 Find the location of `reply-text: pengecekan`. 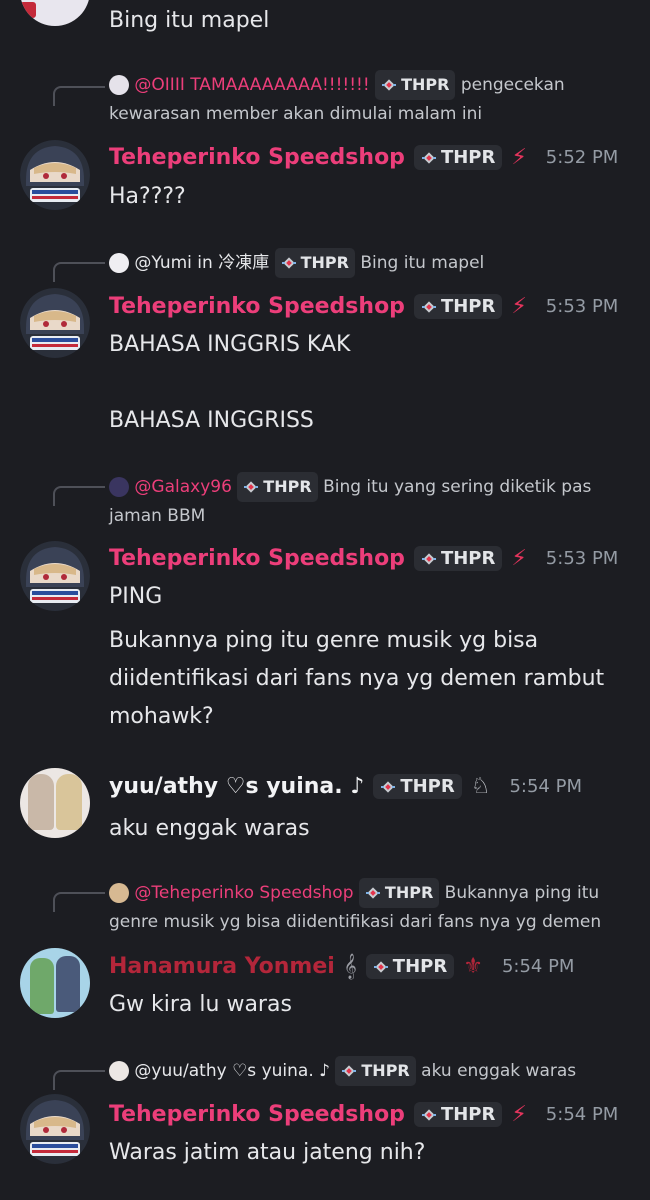

reply-text: pengecekan is located at coordinates (512, 85).